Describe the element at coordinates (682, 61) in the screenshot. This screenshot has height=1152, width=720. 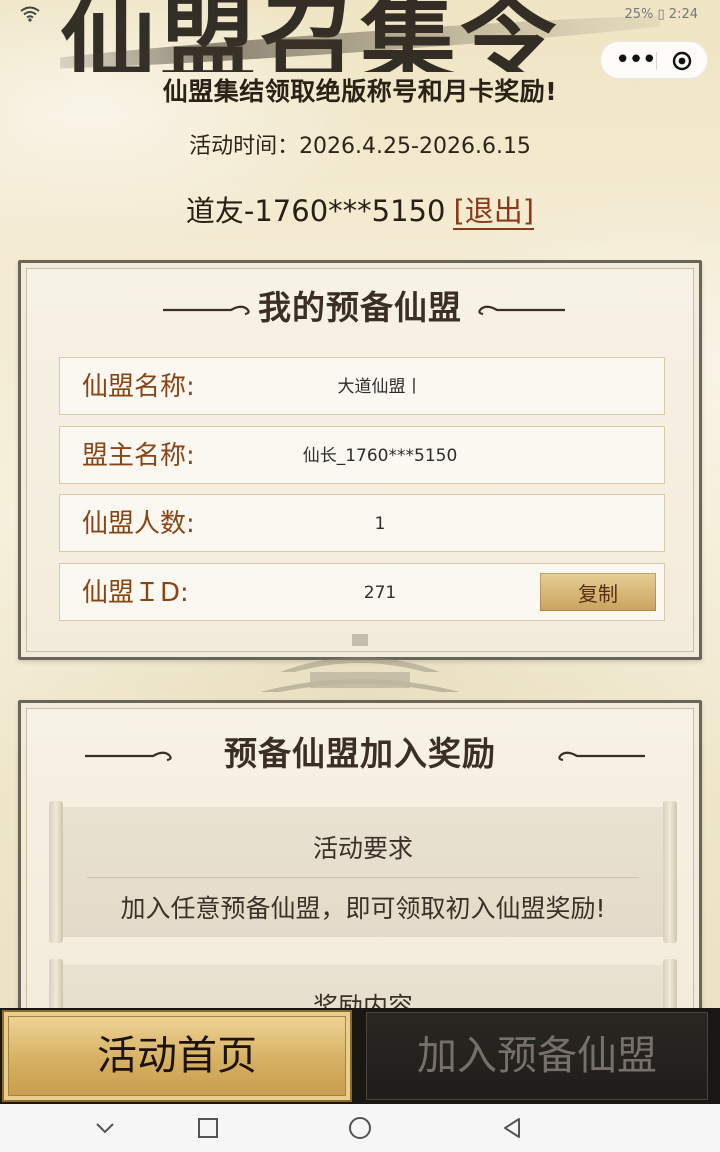
I see `target-icon` at that location.